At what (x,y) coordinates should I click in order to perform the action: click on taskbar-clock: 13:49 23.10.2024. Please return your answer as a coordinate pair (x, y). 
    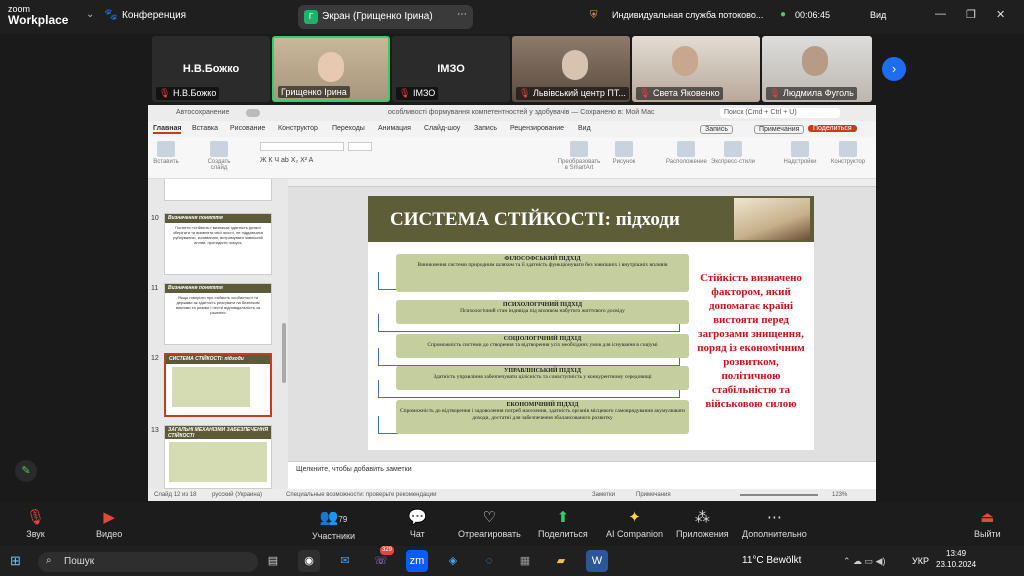
    Looking at the image, I should click on (956, 559).